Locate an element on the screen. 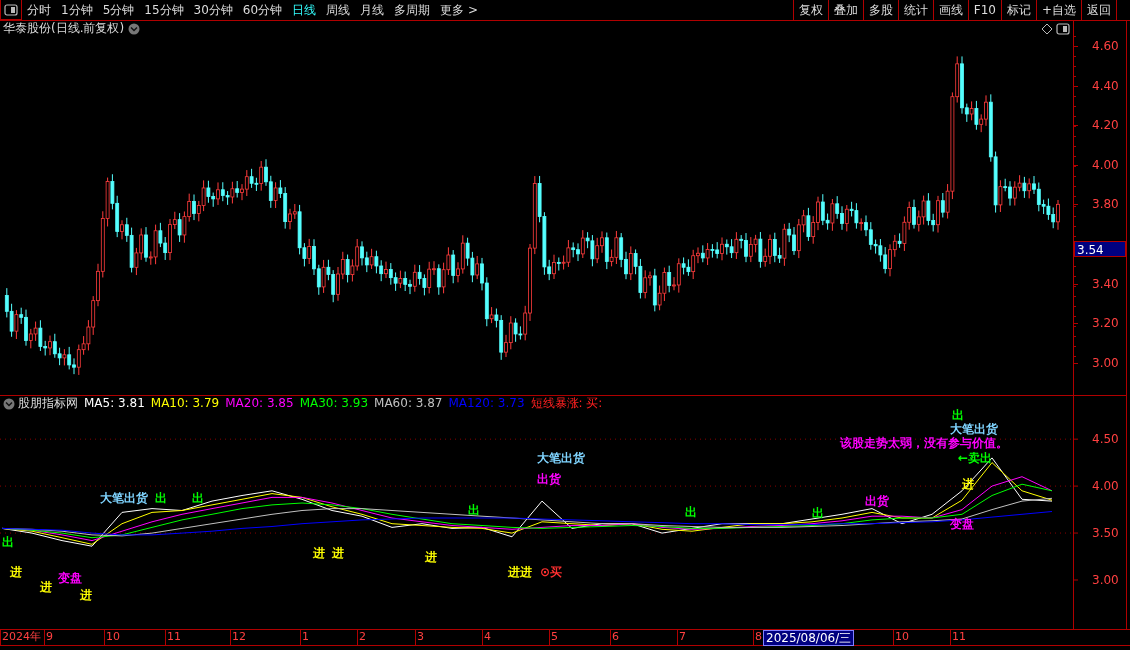 The height and width of the screenshot is (650, 1130). signal-annotation: 进进 is located at coordinates (520, 572).